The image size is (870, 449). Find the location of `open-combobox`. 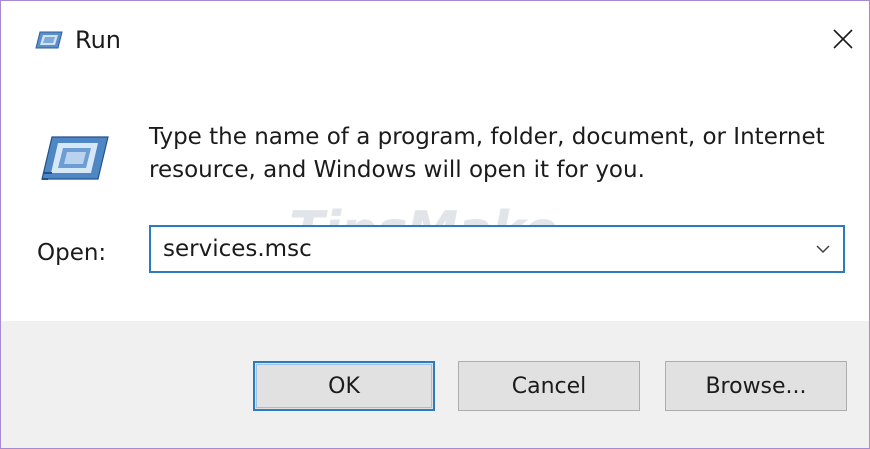

open-combobox is located at coordinates (497, 249).